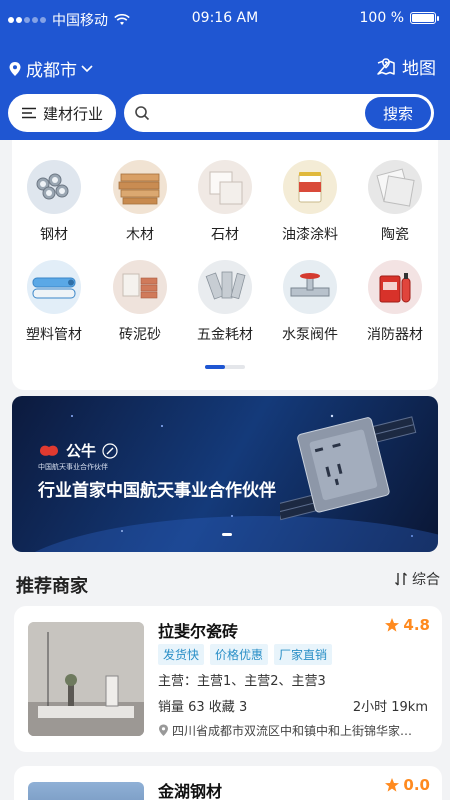 The width and height of the screenshot is (450, 800). I want to click on banner-brand: 公牛, so click(78, 450).